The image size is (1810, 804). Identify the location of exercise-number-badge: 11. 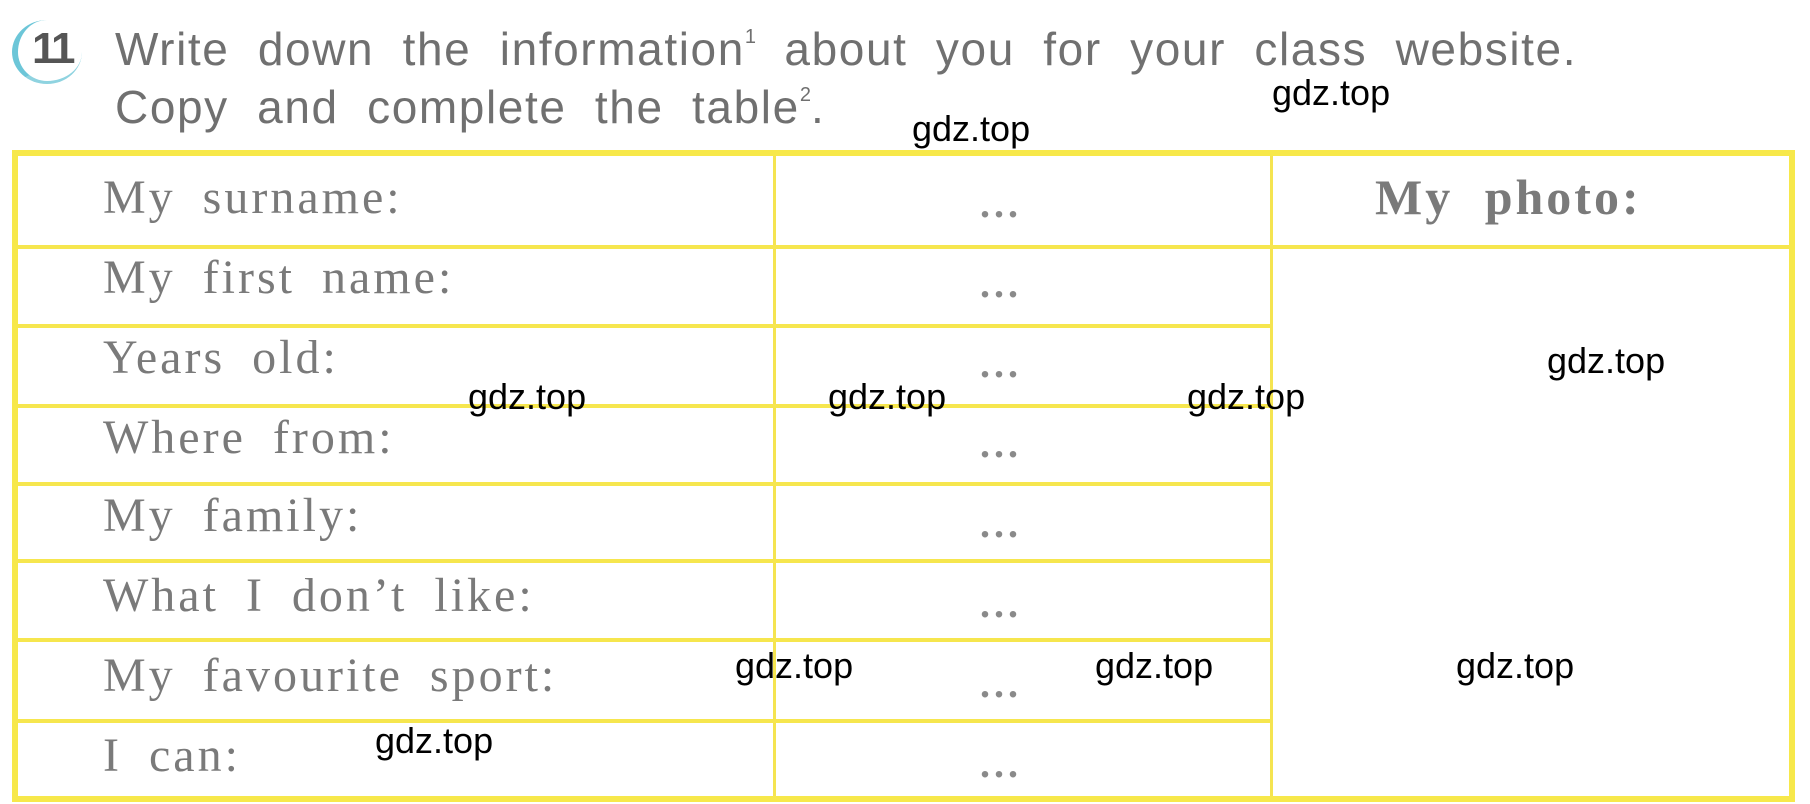
(47, 52).